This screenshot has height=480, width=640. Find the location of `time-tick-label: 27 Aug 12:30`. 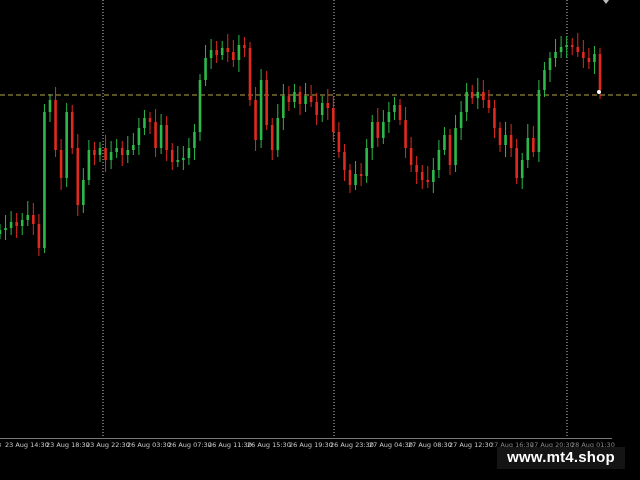

time-tick-label: 27 Aug 12:30 is located at coordinates (471, 445).